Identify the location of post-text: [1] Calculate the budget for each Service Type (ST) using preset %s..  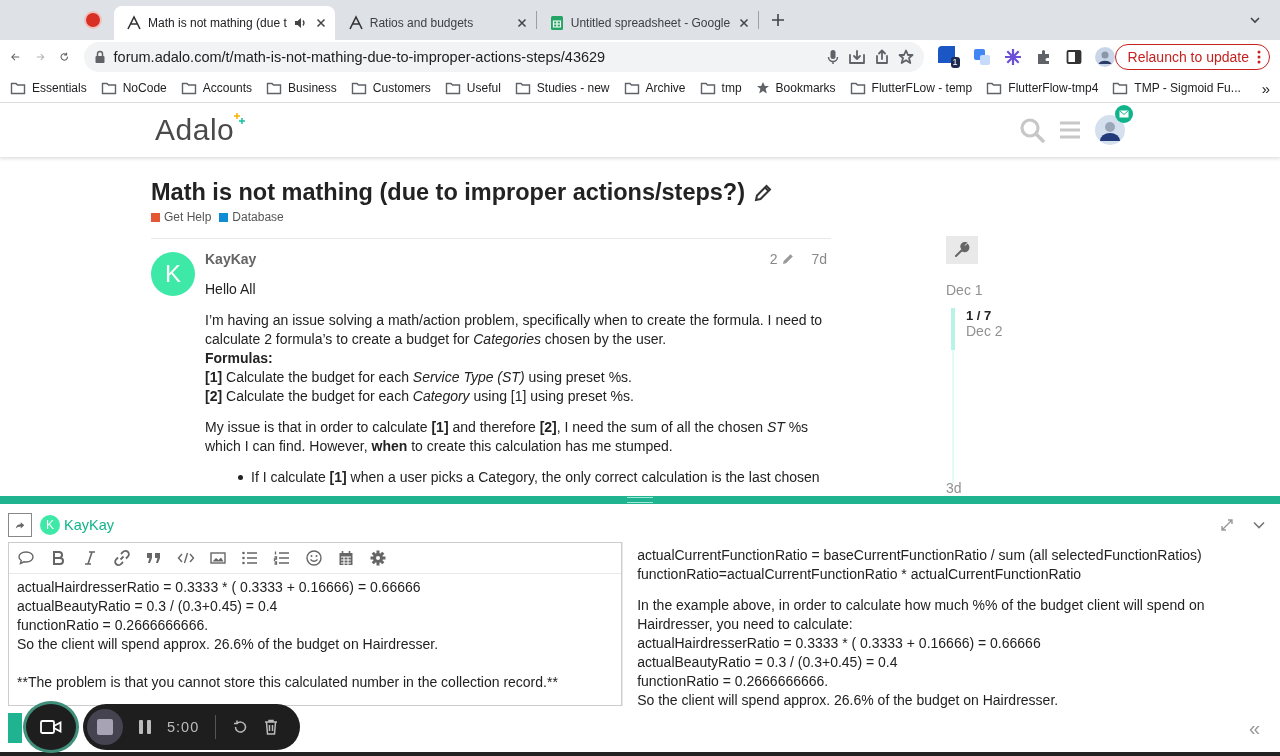
(419, 377).